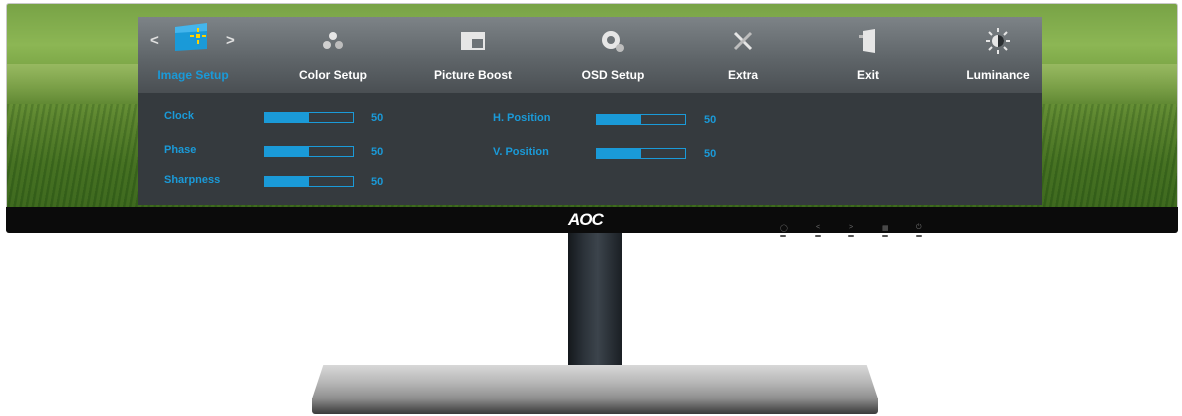  I want to click on phase-slider, so click(309, 151).